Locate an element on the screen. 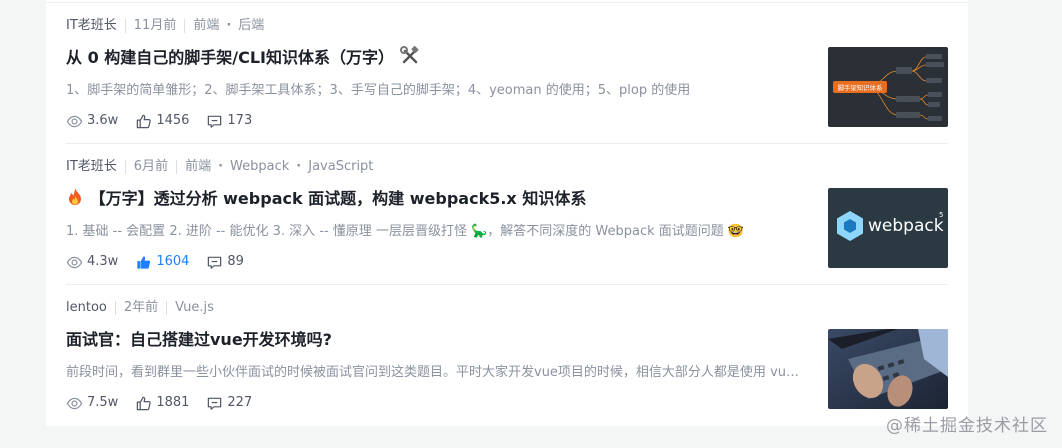 This screenshot has width=1062, height=448. article-title-text: 面试官：自己搭建过vue开发环境吗? is located at coordinates (199, 339).